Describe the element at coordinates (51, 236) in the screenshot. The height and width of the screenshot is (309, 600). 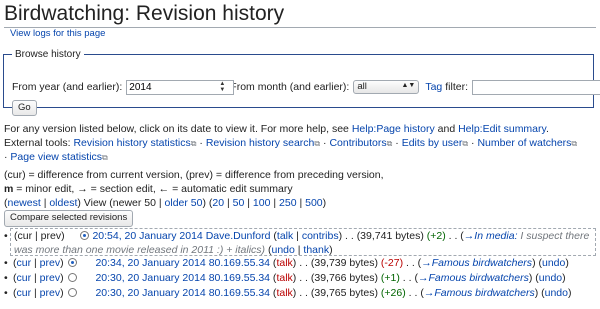
I see `prev-text: prev` at that location.